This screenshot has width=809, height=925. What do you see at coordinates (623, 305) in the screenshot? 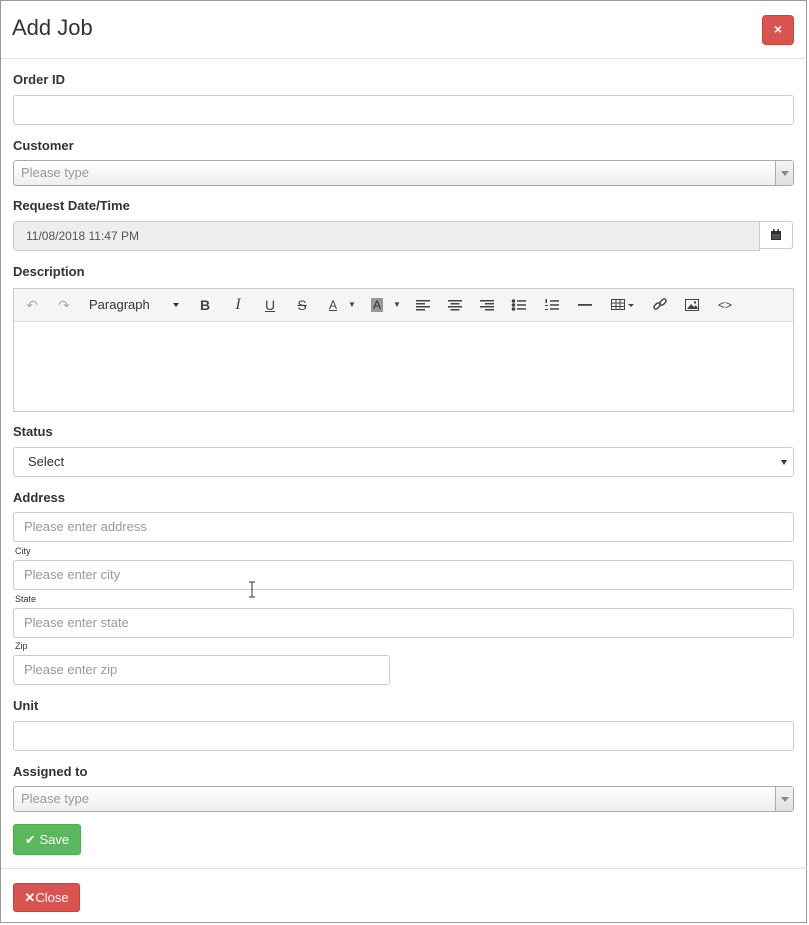
I see `table-icon` at bounding box center [623, 305].